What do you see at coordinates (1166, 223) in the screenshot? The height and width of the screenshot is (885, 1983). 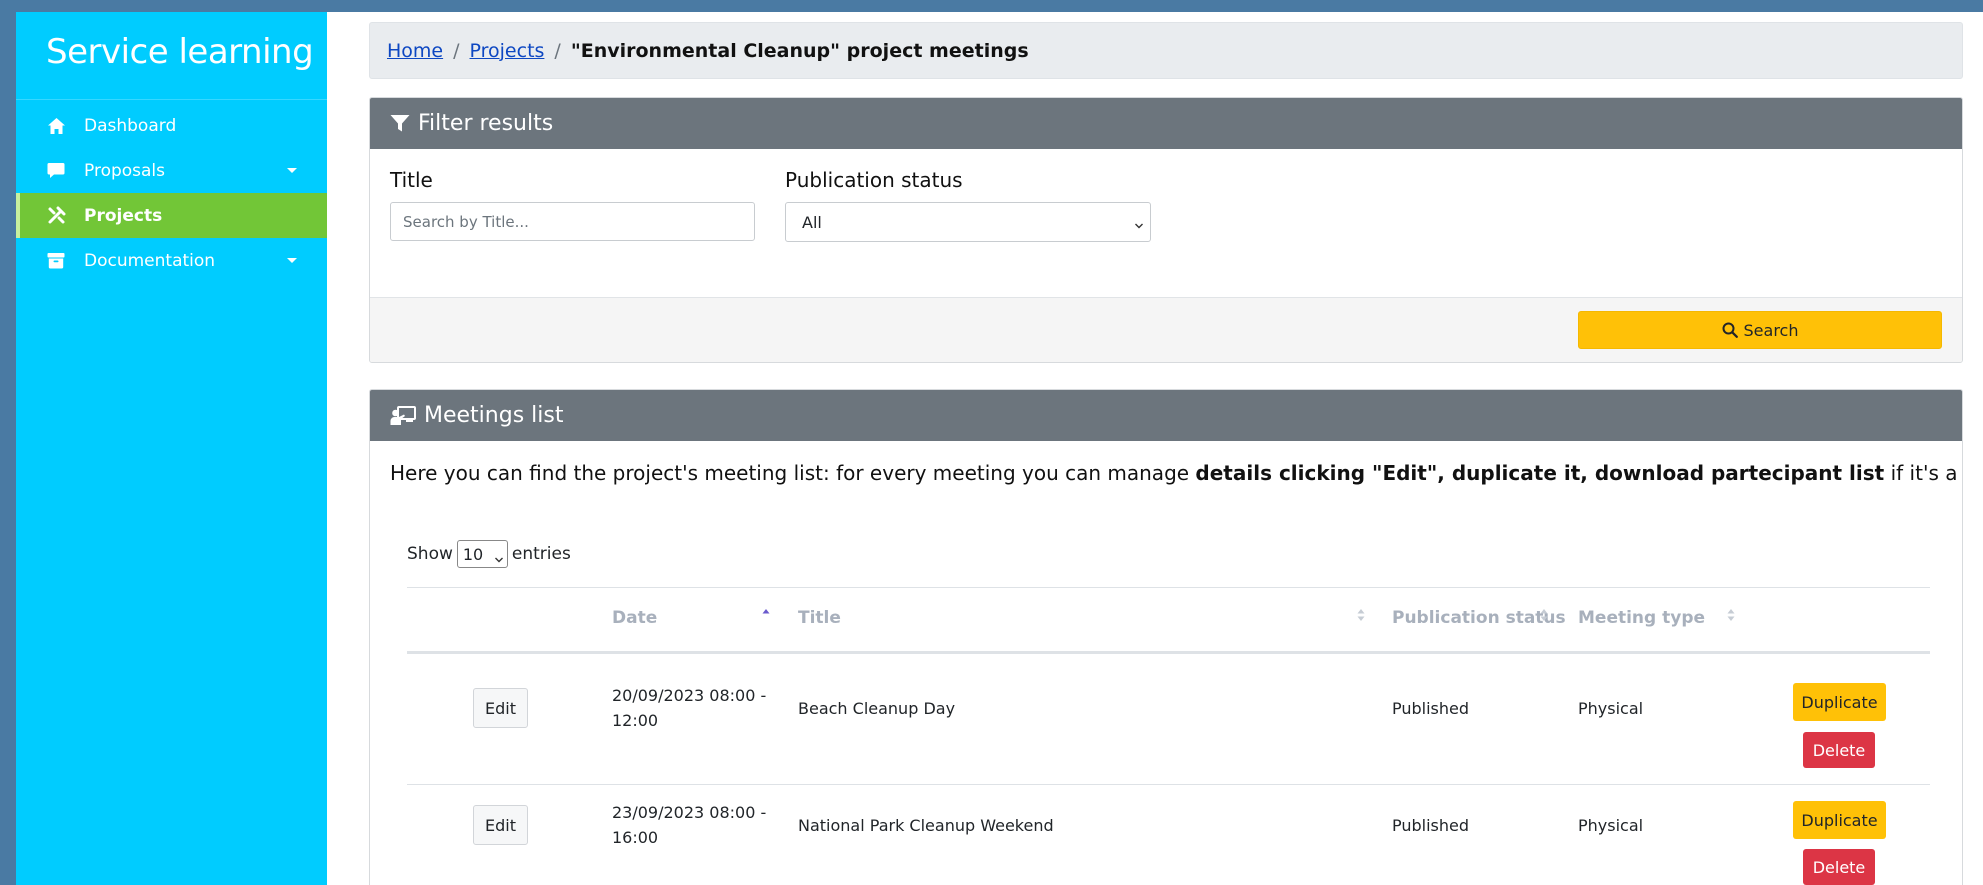 I see `filter-body: Title Publication status All` at bounding box center [1166, 223].